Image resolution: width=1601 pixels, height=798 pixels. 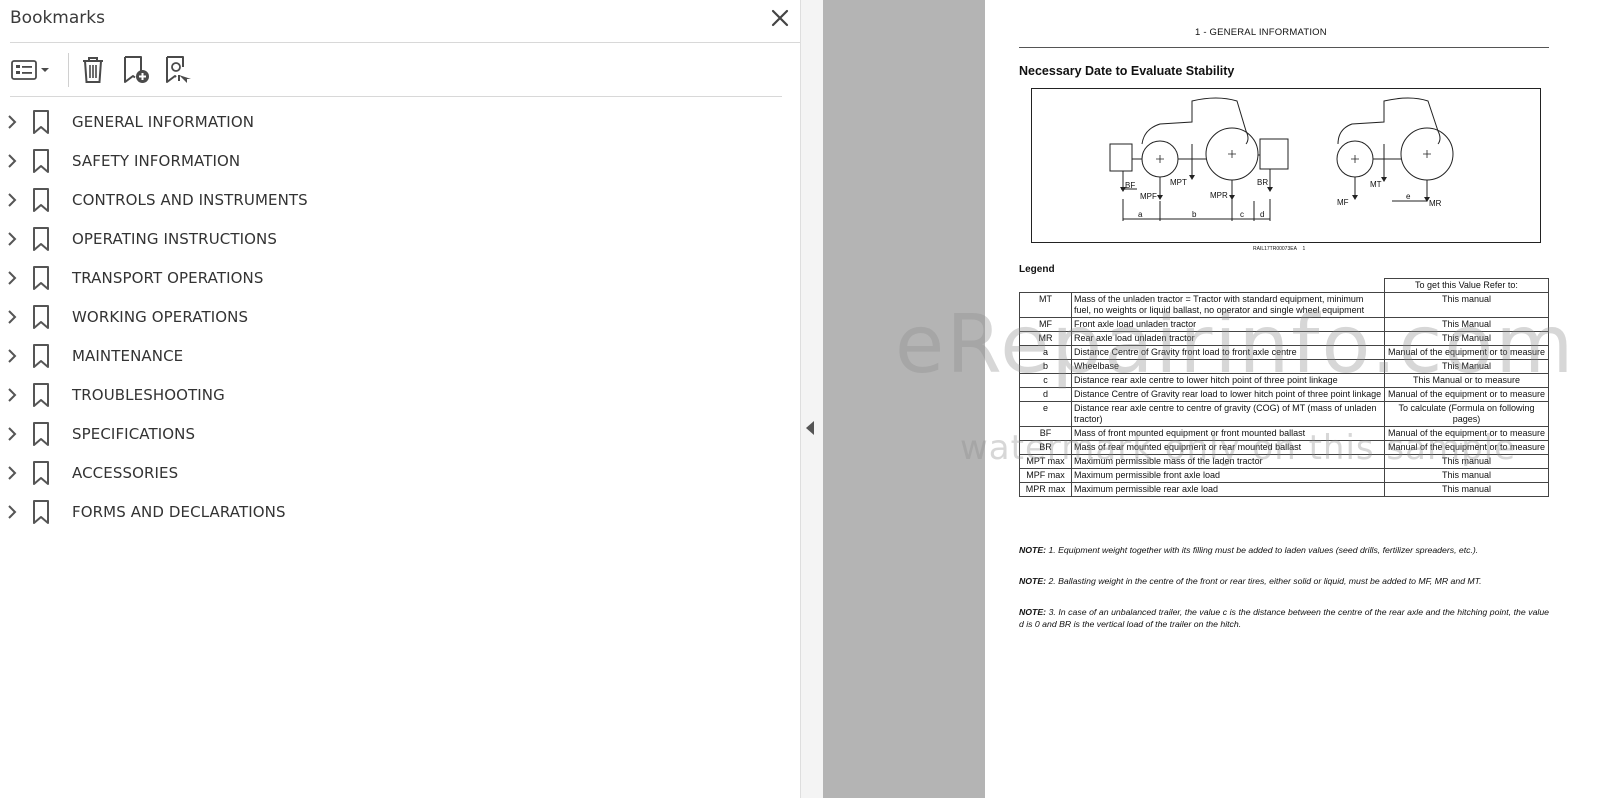 I want to click on options-menu-button, so click(x=32, y=70).